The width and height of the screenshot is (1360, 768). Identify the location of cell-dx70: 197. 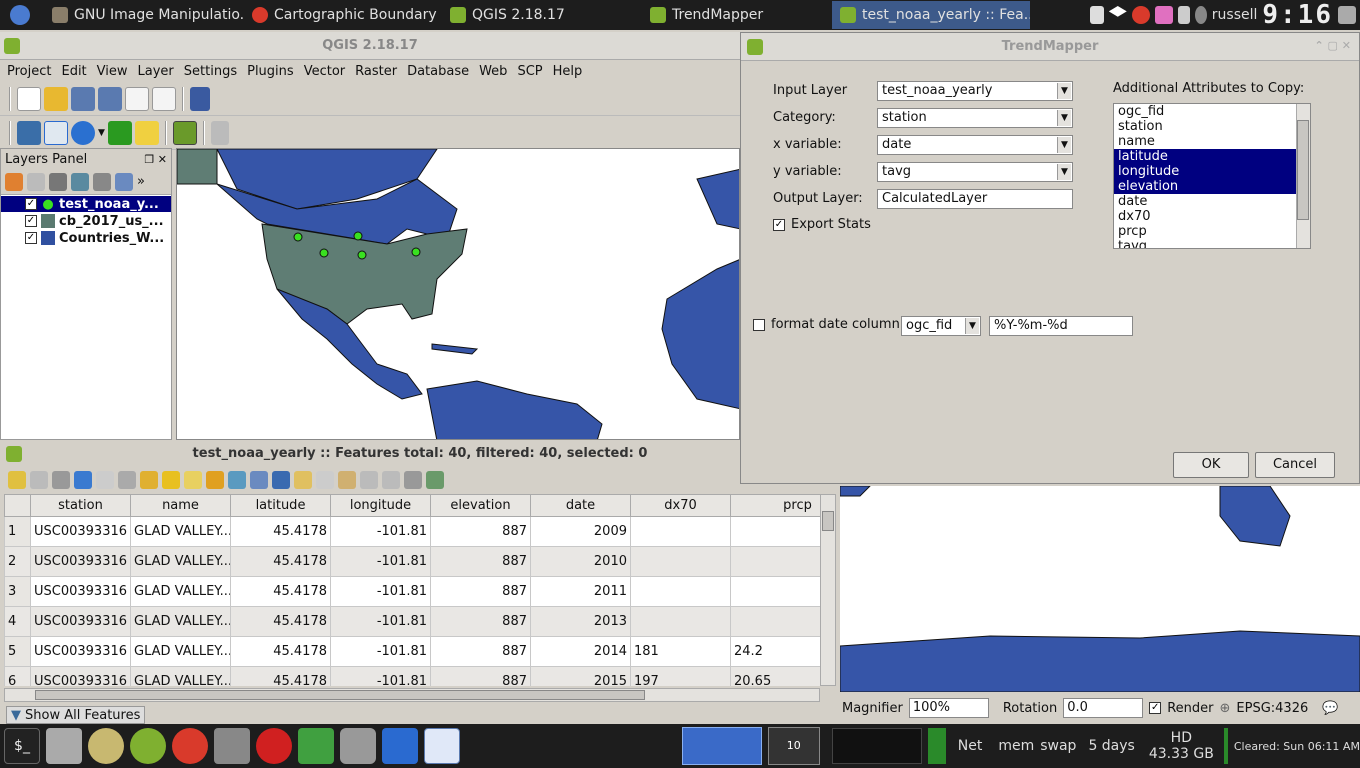
(680, 676).